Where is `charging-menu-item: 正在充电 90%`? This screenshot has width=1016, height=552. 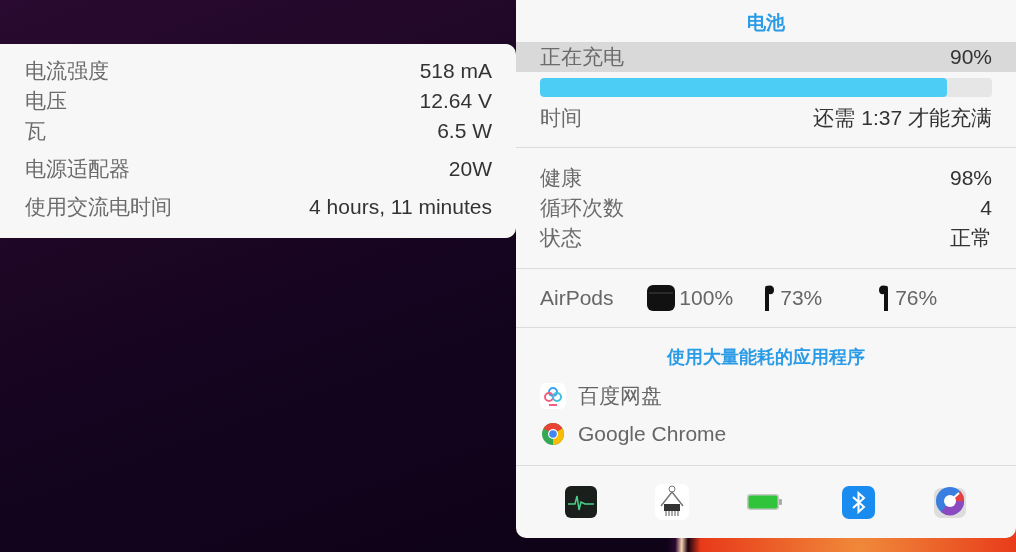
charging-menu-item: 正在充电 90% is located at coordinates (766, 57).